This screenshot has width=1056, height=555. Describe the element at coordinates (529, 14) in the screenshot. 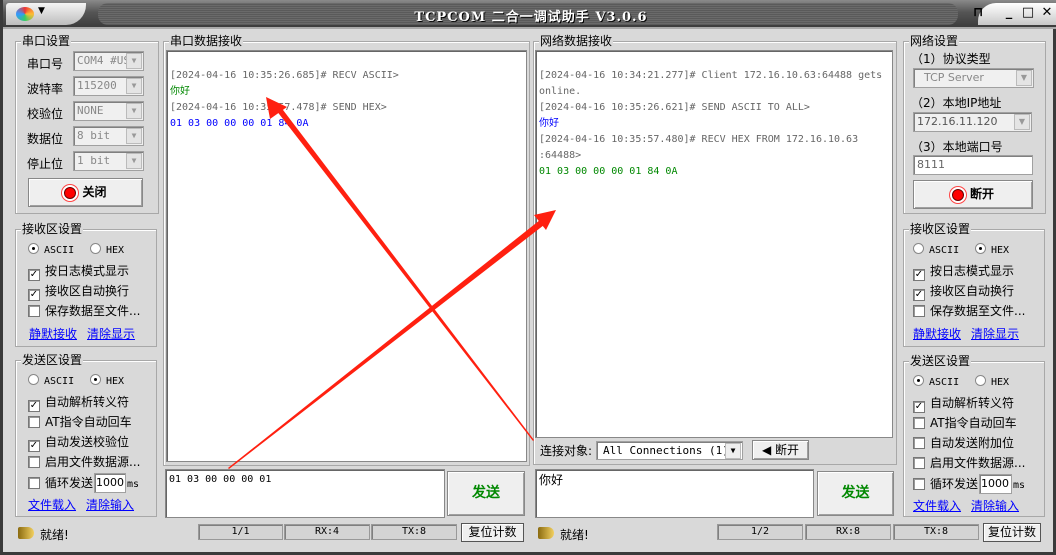

I see `title-bar: ▼ TCPCOM 二合一调试助手 V3.0.6 ⊓ _ □ ✕` at that location.